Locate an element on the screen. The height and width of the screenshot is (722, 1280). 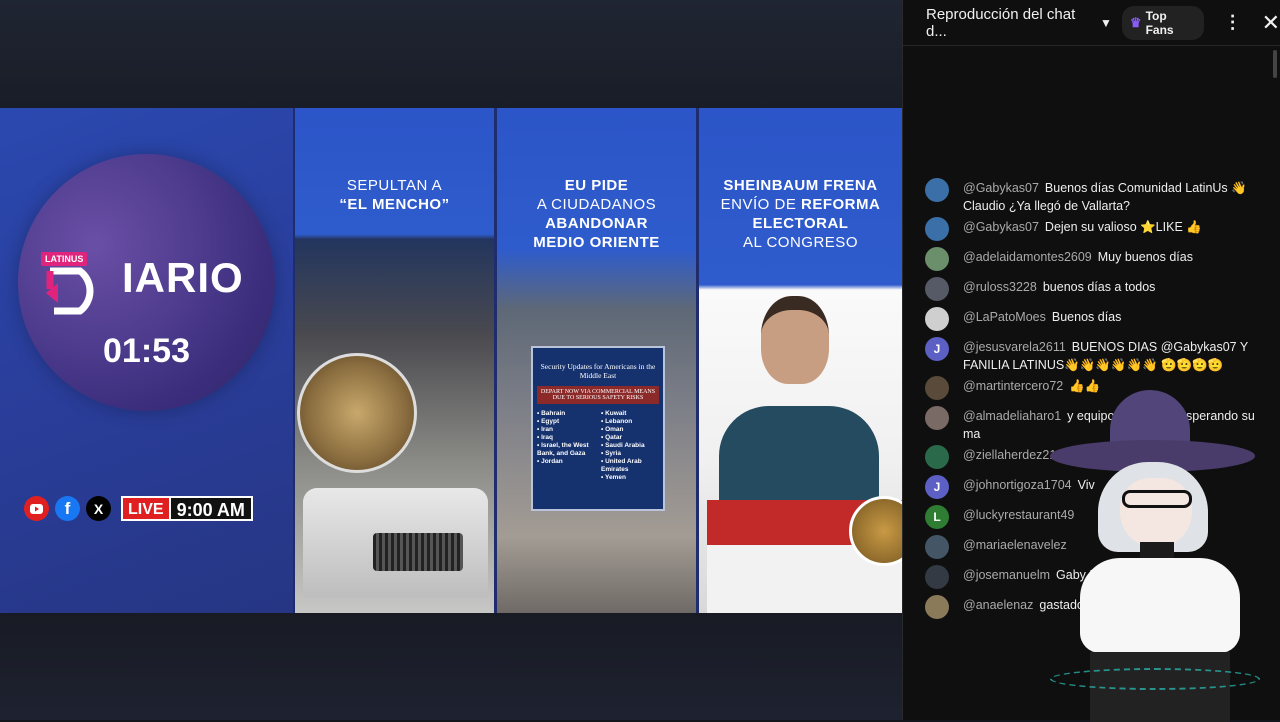
avatar-face is located at coordinates (1156, 513).